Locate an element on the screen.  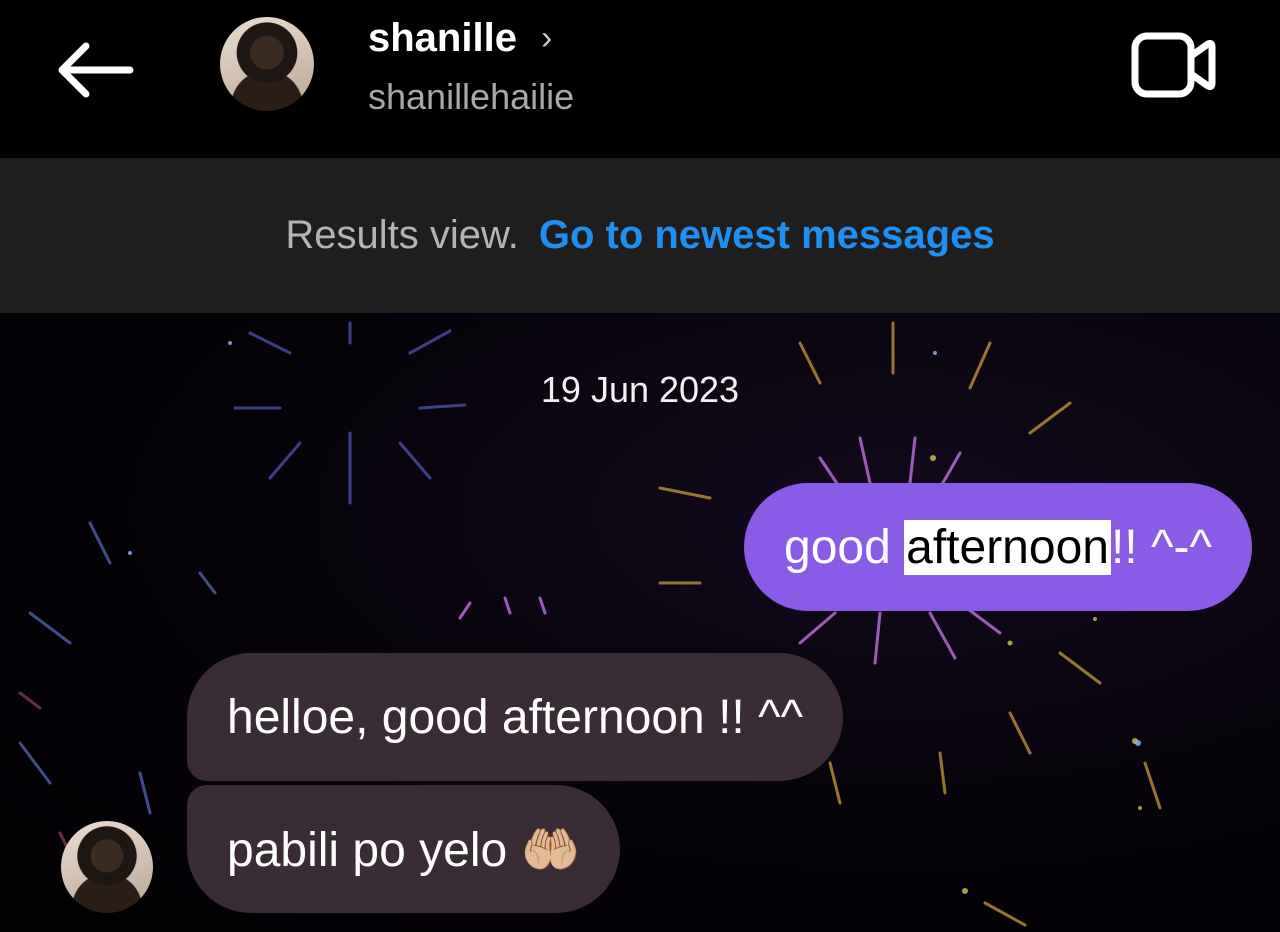
search-highlight: afternoon is located at coordinates (1007, 547).